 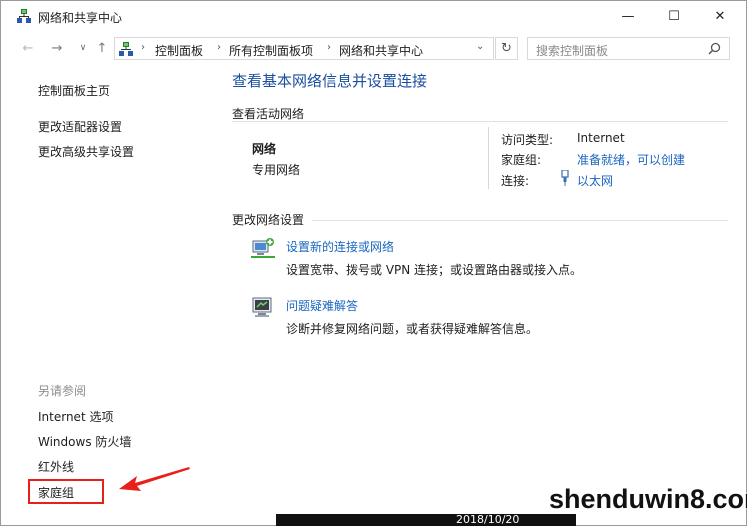 What do you see at coordinates (527, 140) in the screenshot?
I see `access-type-label: 访问类型:` at bounding box center [527, 140].